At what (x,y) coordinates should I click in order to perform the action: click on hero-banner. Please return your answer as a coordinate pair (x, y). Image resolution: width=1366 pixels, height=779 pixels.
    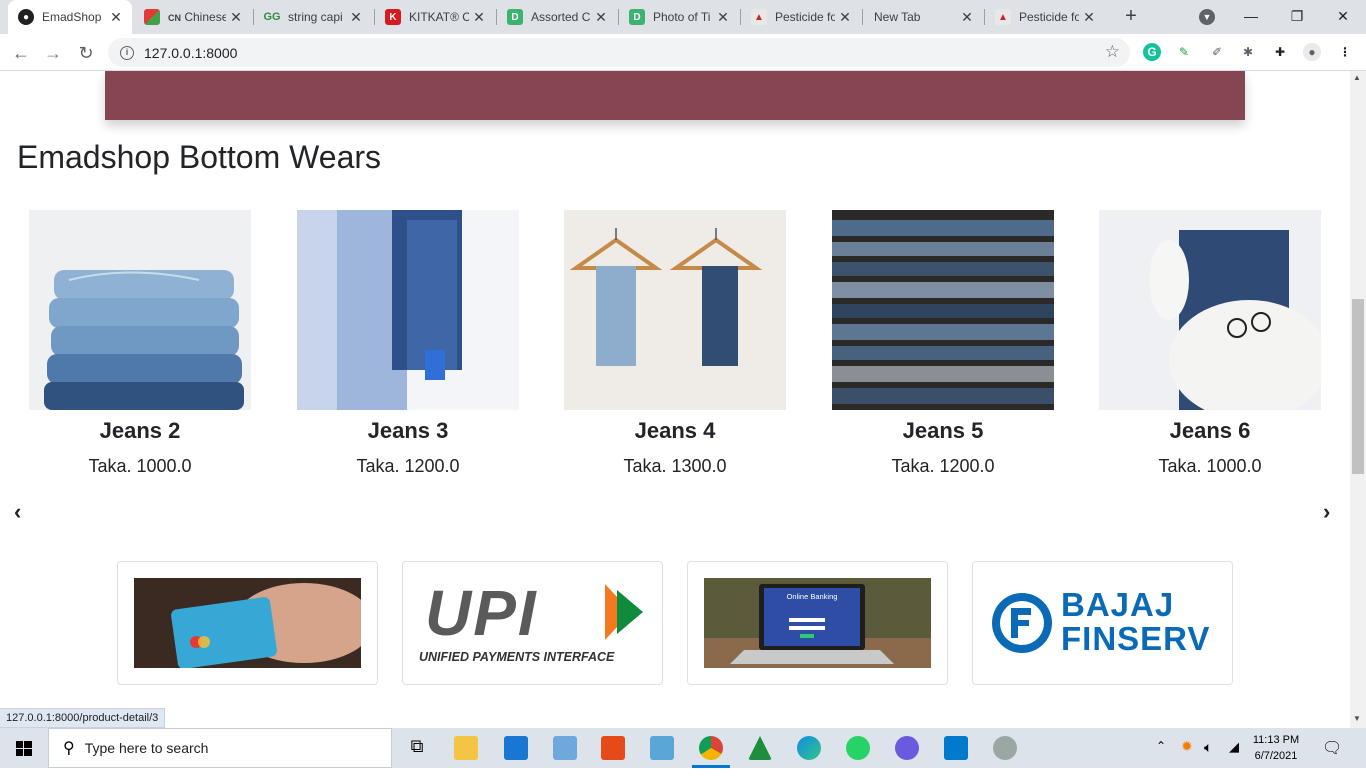
    Looking at the image, I should click on (675, 95).